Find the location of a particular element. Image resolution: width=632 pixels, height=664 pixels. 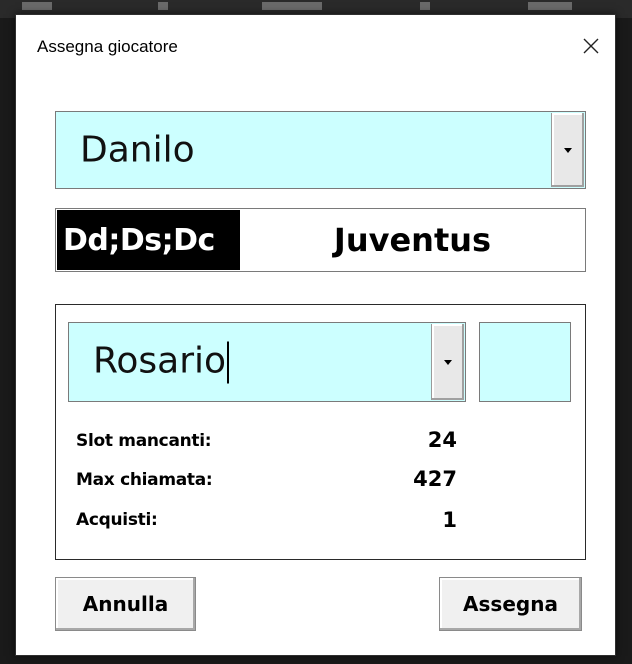

max-bid-label: Max chiamata: is located at coordinates (144, 480).